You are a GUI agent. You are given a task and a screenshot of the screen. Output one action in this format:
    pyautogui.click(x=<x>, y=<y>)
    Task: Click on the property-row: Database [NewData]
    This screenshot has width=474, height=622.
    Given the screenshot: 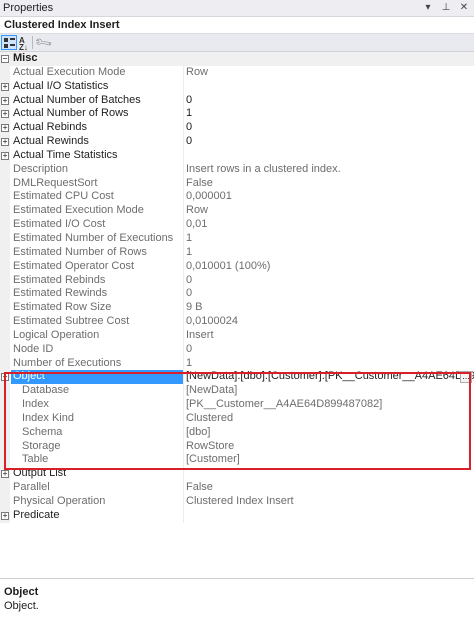 What is the action you would take?
    pyautogui.click(x=237, y=391)
    